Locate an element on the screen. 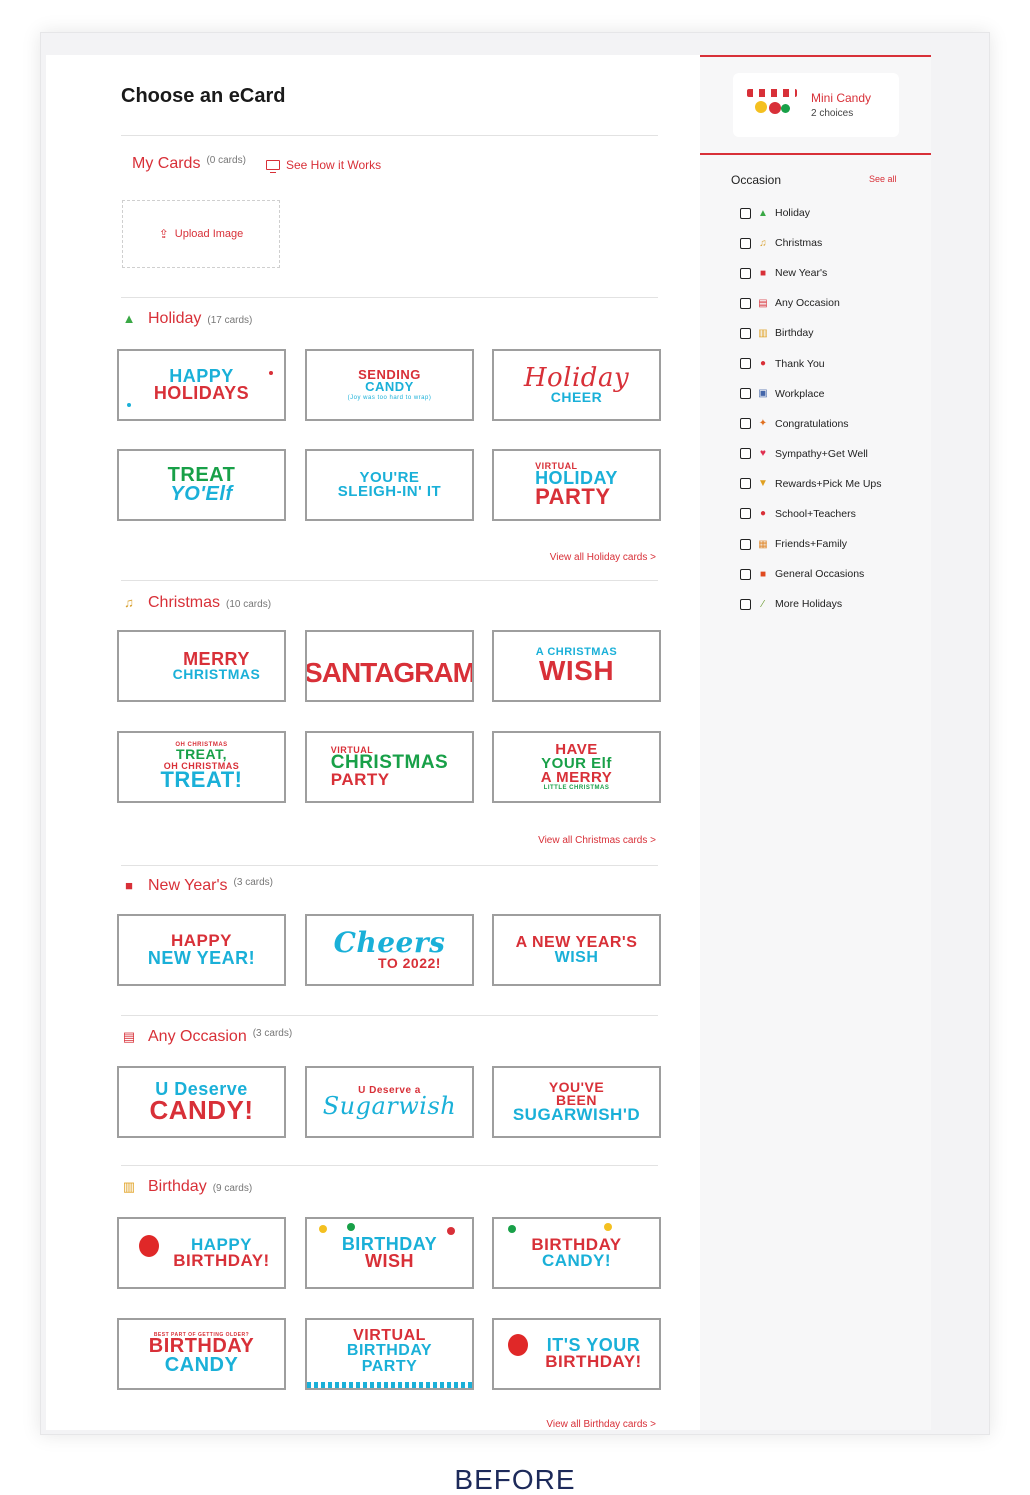  occasion-filter-sympathy-get-well: ♥ Sympathy+Get Well is located at coordinates (811, 454).